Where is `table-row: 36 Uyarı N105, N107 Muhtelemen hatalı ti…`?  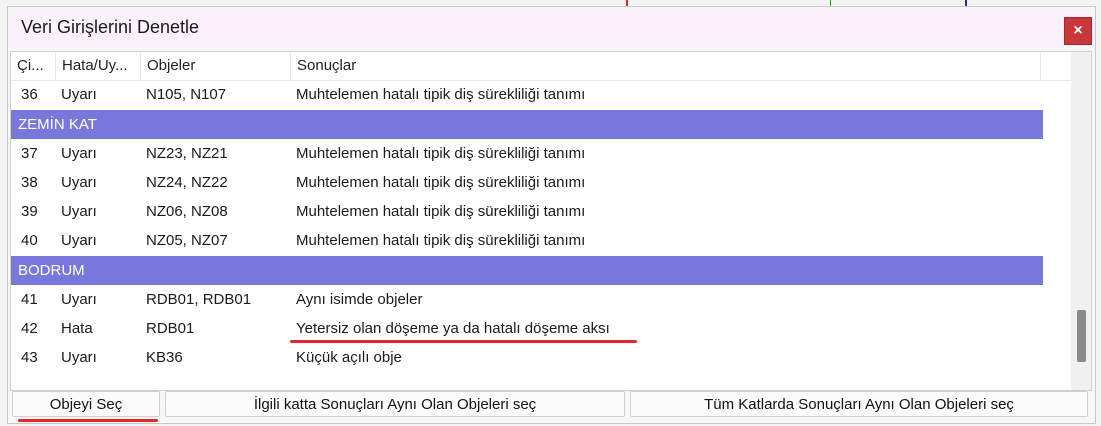 table-row: 36 Uyarı N105, N107 Muhtelemen hatalı ti… is located at coordinates (541, 94).